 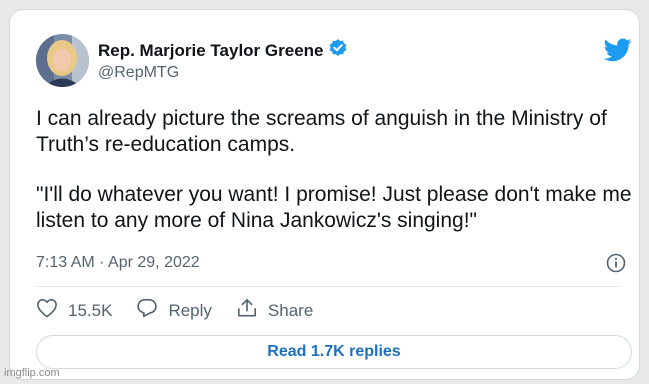 I want to click on tweet-timestamp: 7:13 AM · Apr 29, 2022, so click(x=118, y=263).